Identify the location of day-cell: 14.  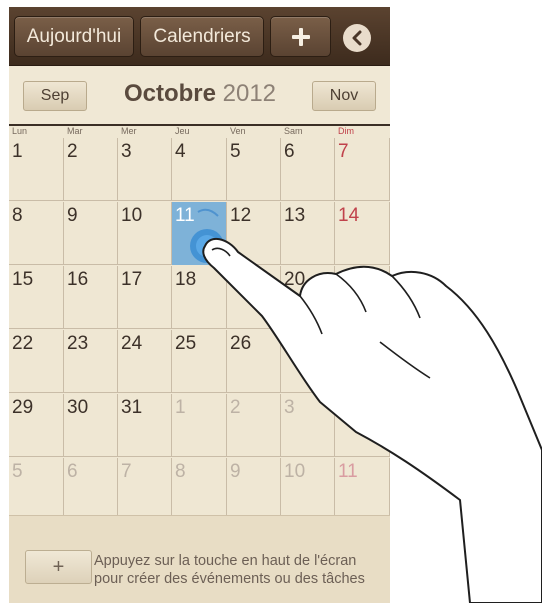
(362, 233).